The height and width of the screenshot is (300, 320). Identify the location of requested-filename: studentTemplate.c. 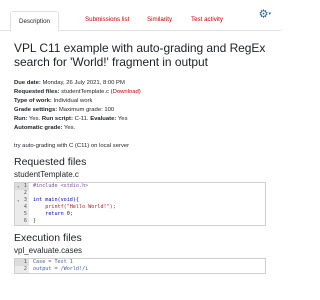
(46, 174).